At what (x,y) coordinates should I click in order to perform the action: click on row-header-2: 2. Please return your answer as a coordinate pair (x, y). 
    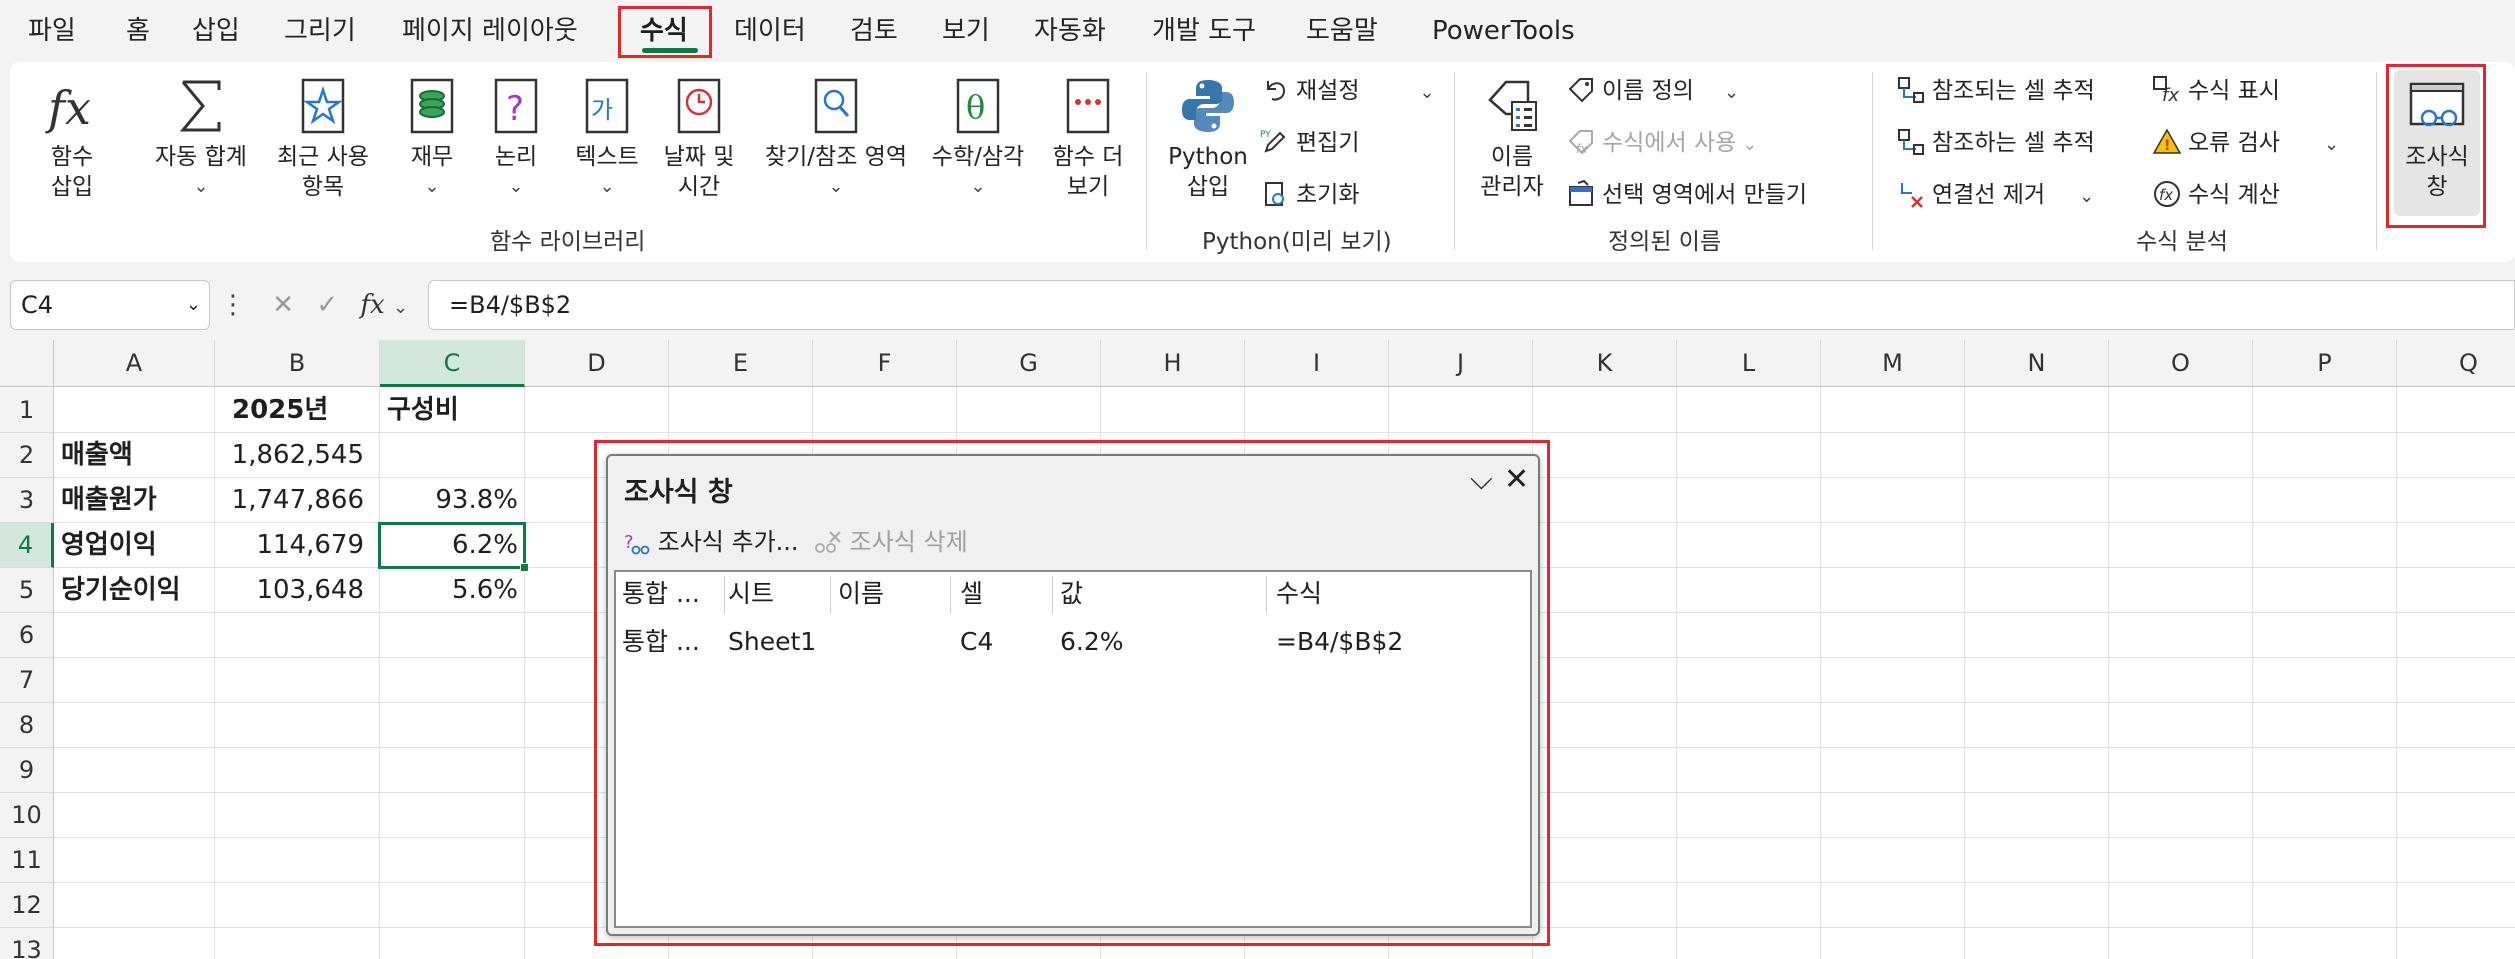
    Looking at the image, I should click on (27, 455).